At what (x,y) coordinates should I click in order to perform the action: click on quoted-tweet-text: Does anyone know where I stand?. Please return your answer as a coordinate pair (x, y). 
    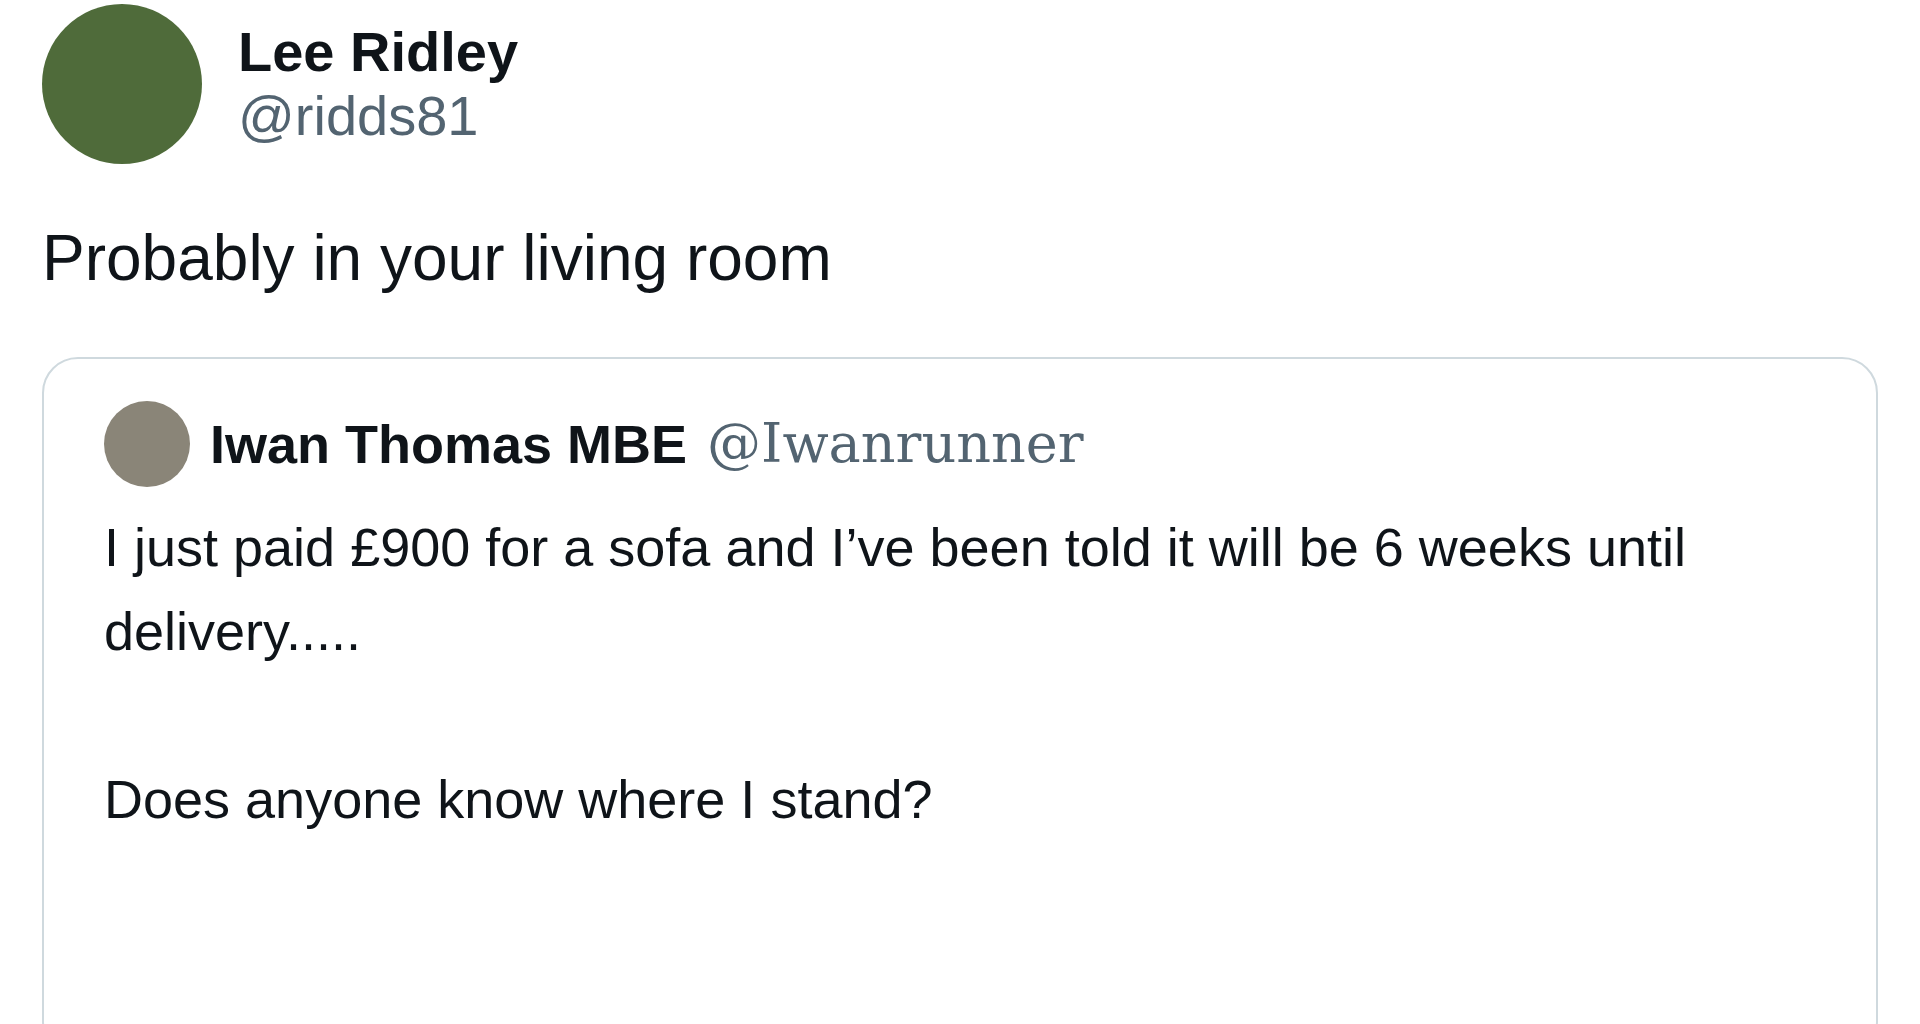
    Looking at the image, I should click on (519, 799).